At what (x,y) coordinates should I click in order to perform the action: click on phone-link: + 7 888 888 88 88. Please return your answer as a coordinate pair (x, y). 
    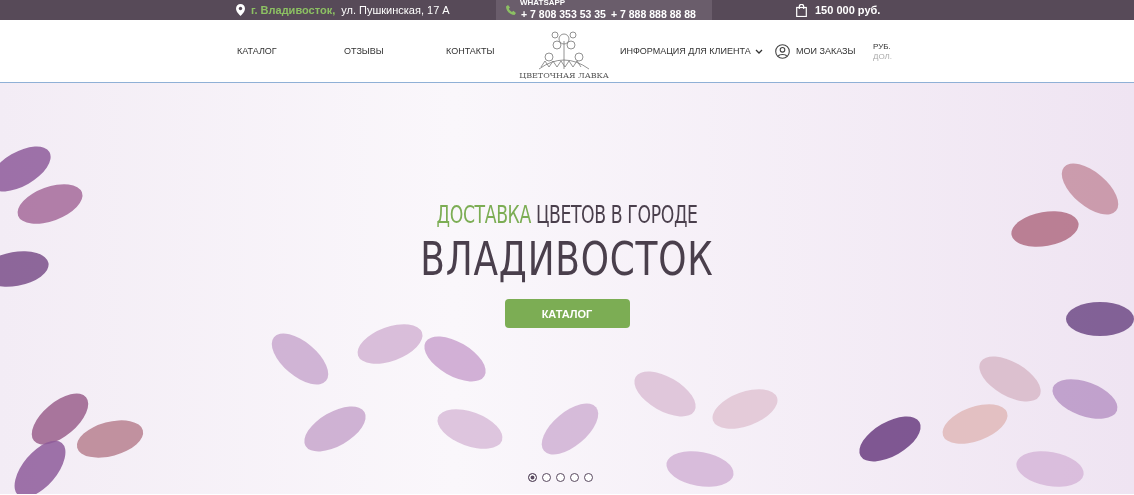
    Looking at the image, I should click on (653, 13).